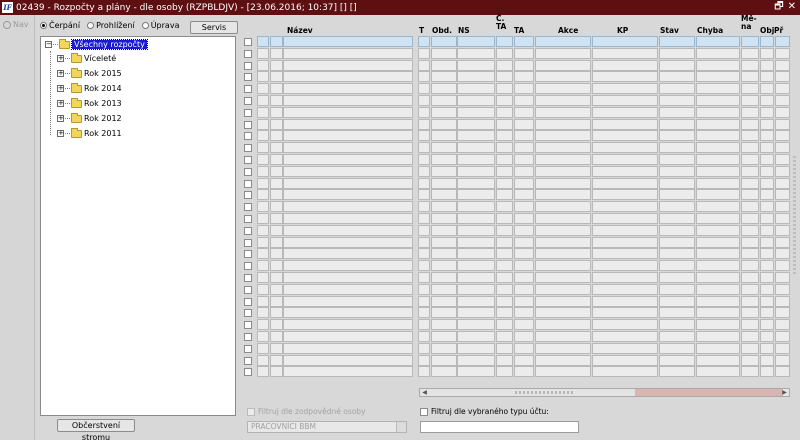  Describe the element at coordinates (604, 392) in the screenshot. I see `horizontal-scrollbar: ◀ ▶` at that location.